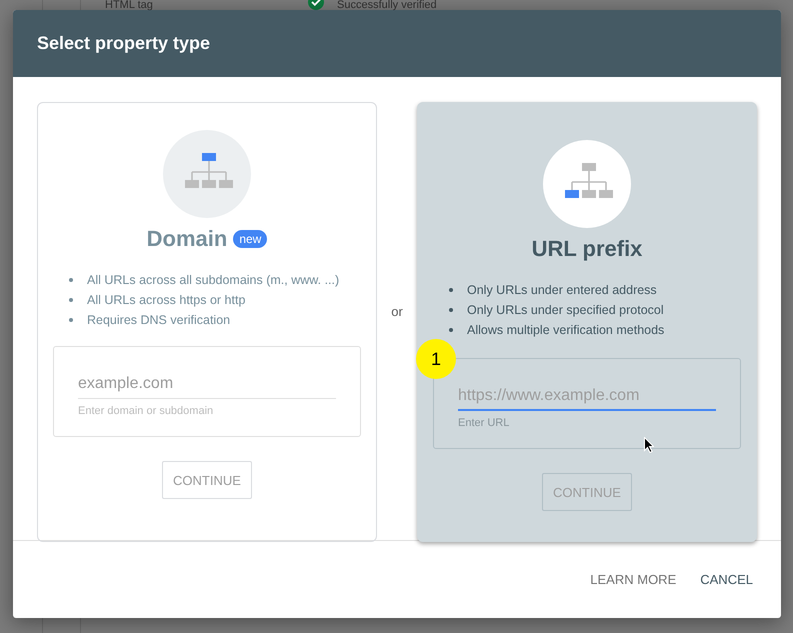 Image resolution: width=793 pixels, height=633 pixels. What do you see at coordinates (587, 397) in the screenshot?
I see `text-input: https://www.example.com` at bounding box center [587, 397].